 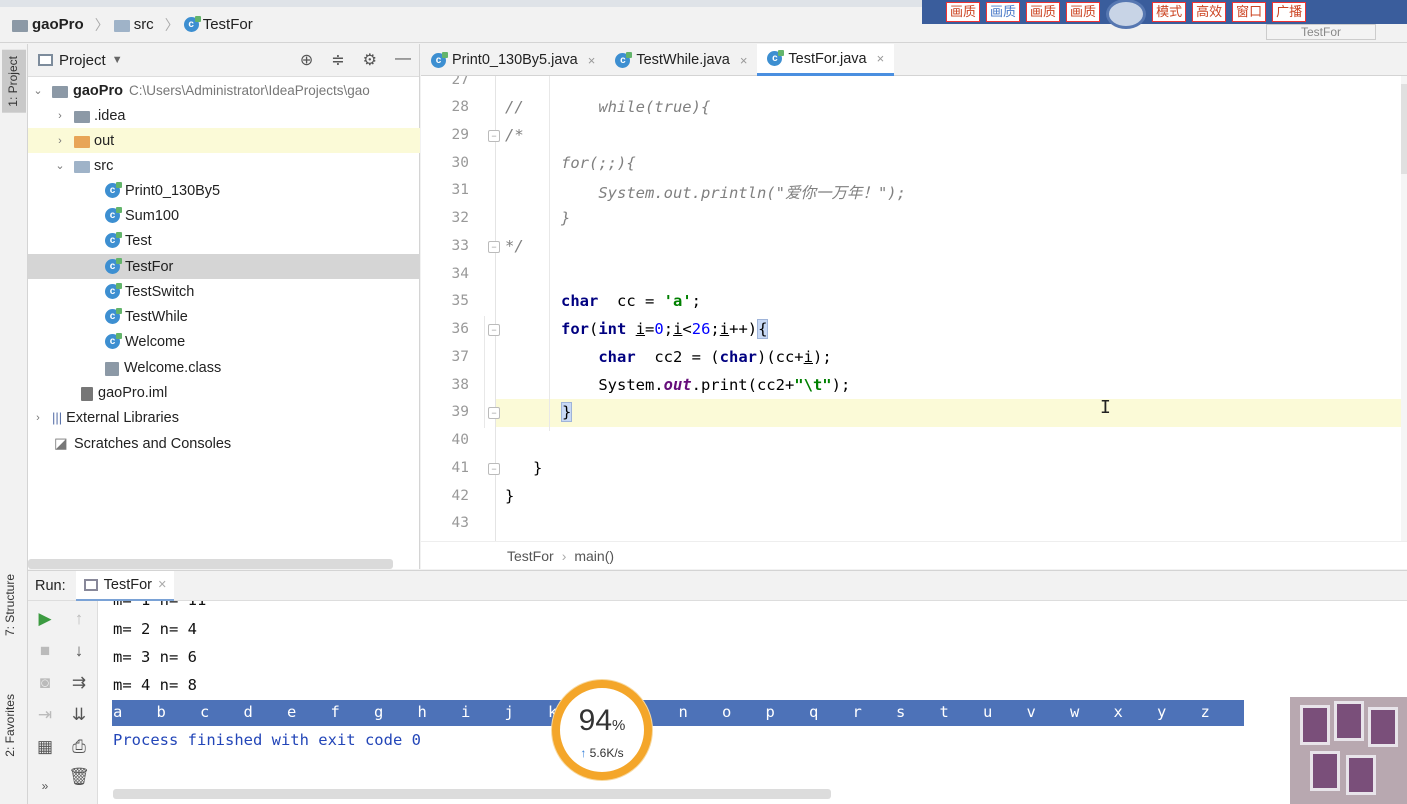 I want to click on tree-item-class: c Welcome, so click(x=224, y=341).